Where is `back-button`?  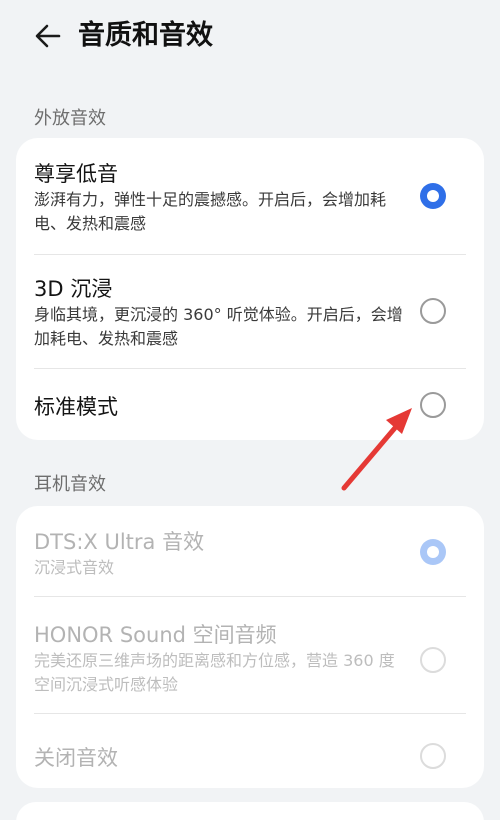 back-button is located at coordinates (48, 36).